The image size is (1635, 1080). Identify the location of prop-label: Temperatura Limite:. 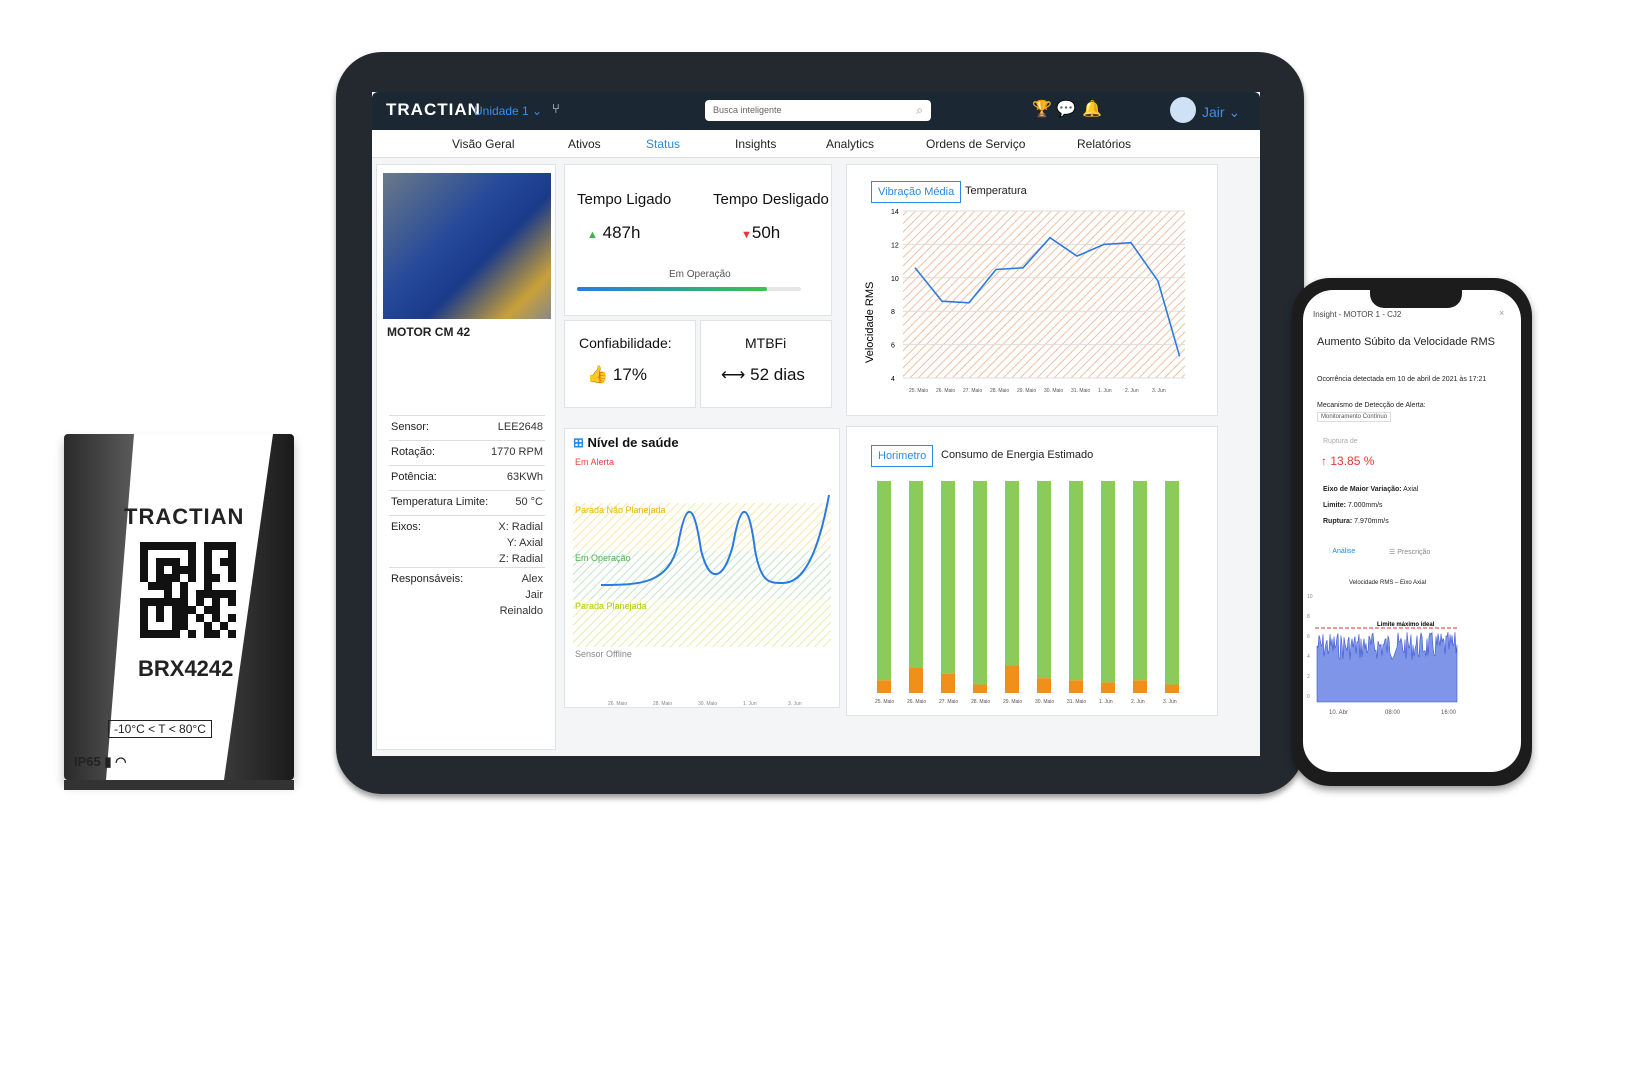
(440, 502).